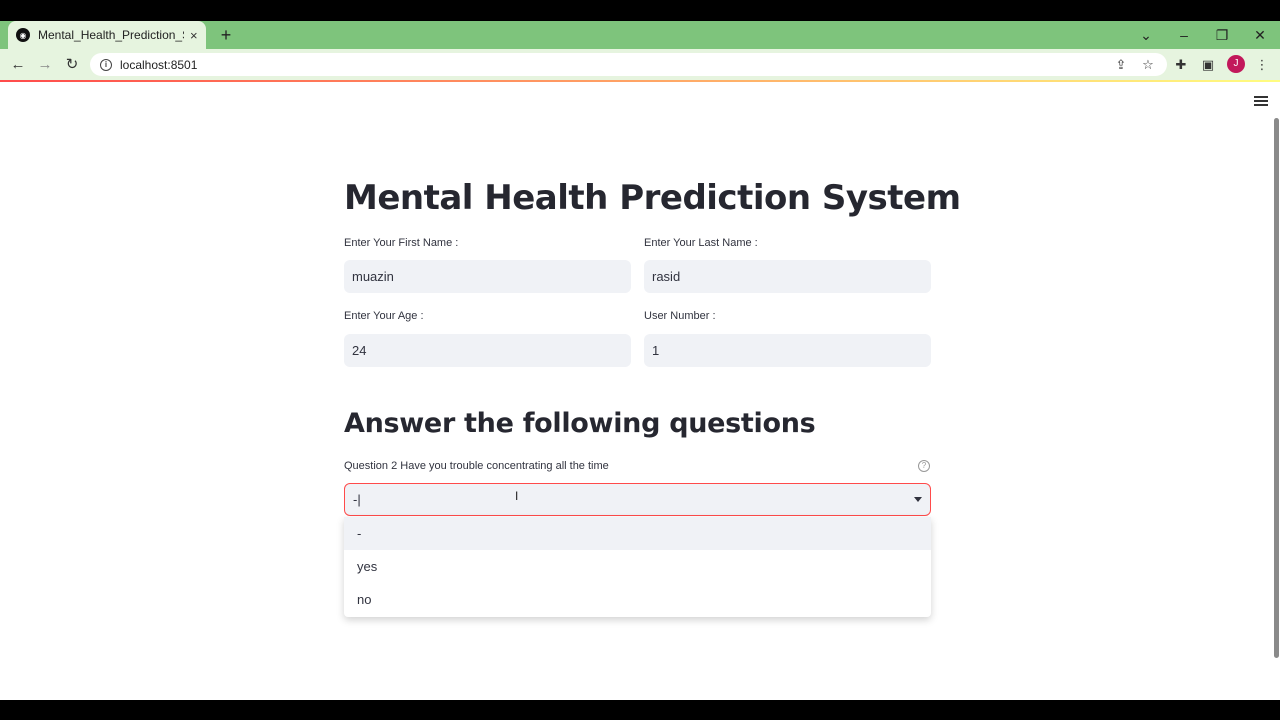 The width and height of the screenshot is (1280, 720). What do you see at coordinates (628, 64) in the screenshot?
I see `address-bar: i localhost:8501` at bounding box center [628, 64].